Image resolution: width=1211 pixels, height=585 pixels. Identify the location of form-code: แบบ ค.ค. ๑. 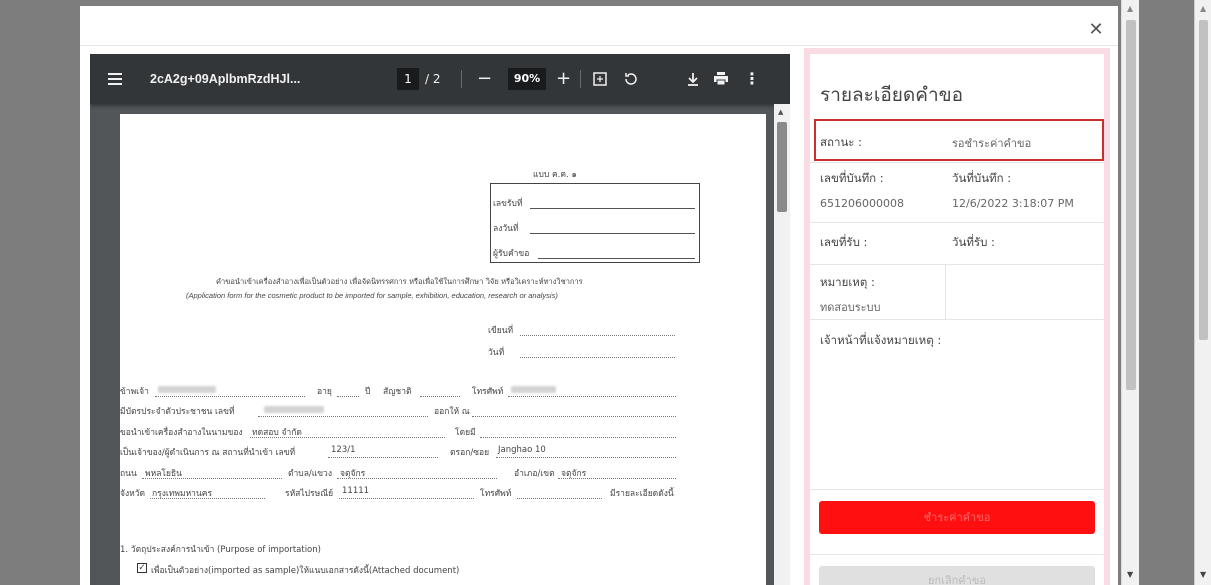
(555, 175).